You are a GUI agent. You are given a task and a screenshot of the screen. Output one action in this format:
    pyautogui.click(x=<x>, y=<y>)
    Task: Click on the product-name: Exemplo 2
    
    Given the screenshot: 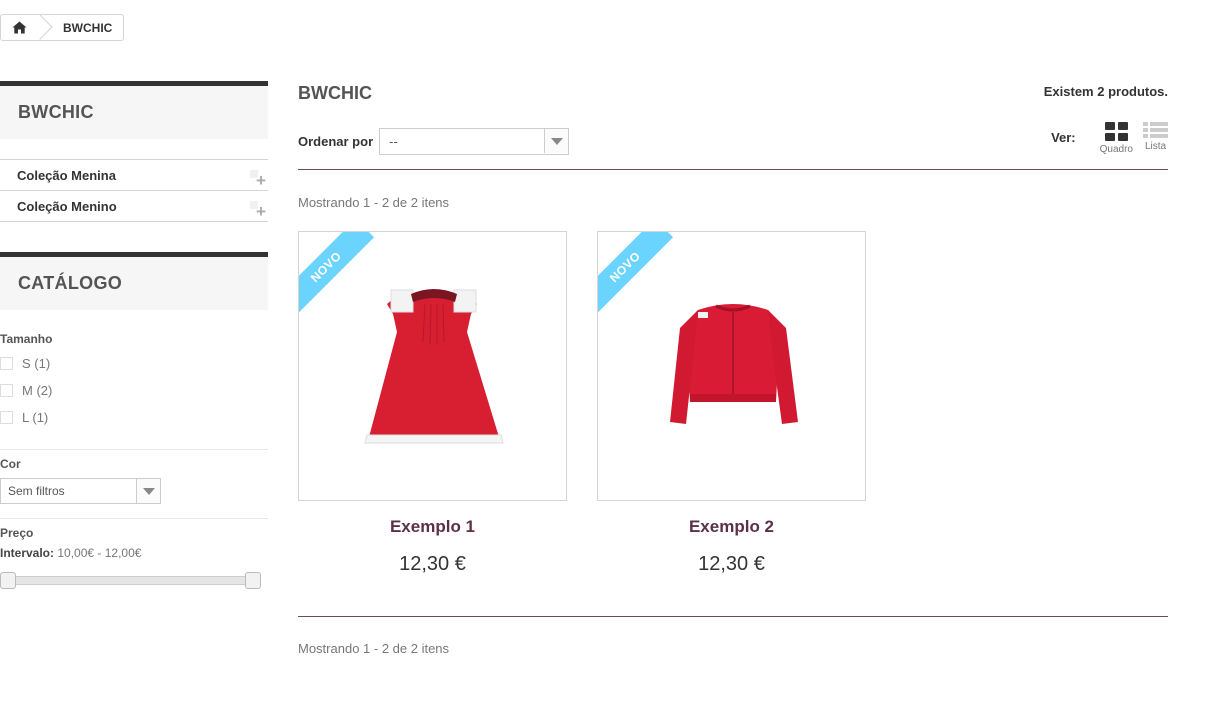 What is the action you would take?
    pyautogui.click(x=731, y=527)
    